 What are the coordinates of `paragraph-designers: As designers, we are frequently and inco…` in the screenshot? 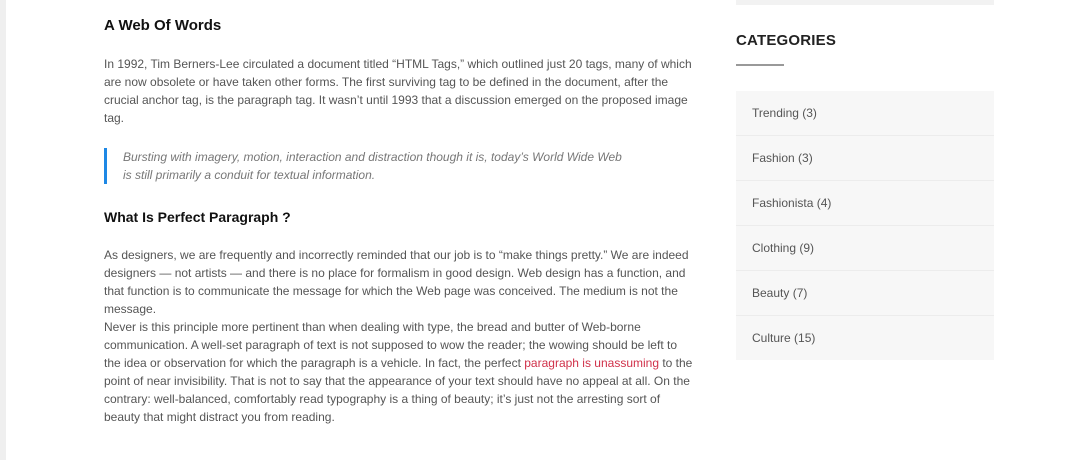 It's located at (396, 282).